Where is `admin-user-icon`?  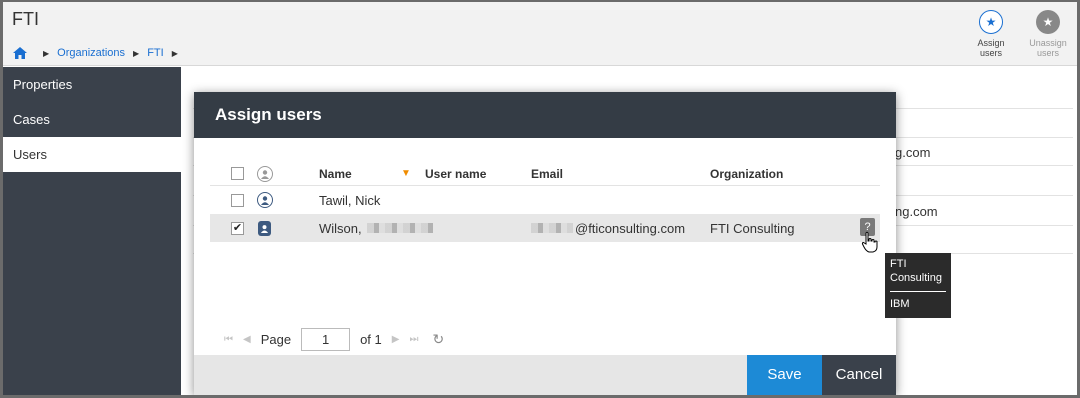
admin-user-icon is located at coordinates (264, 228).